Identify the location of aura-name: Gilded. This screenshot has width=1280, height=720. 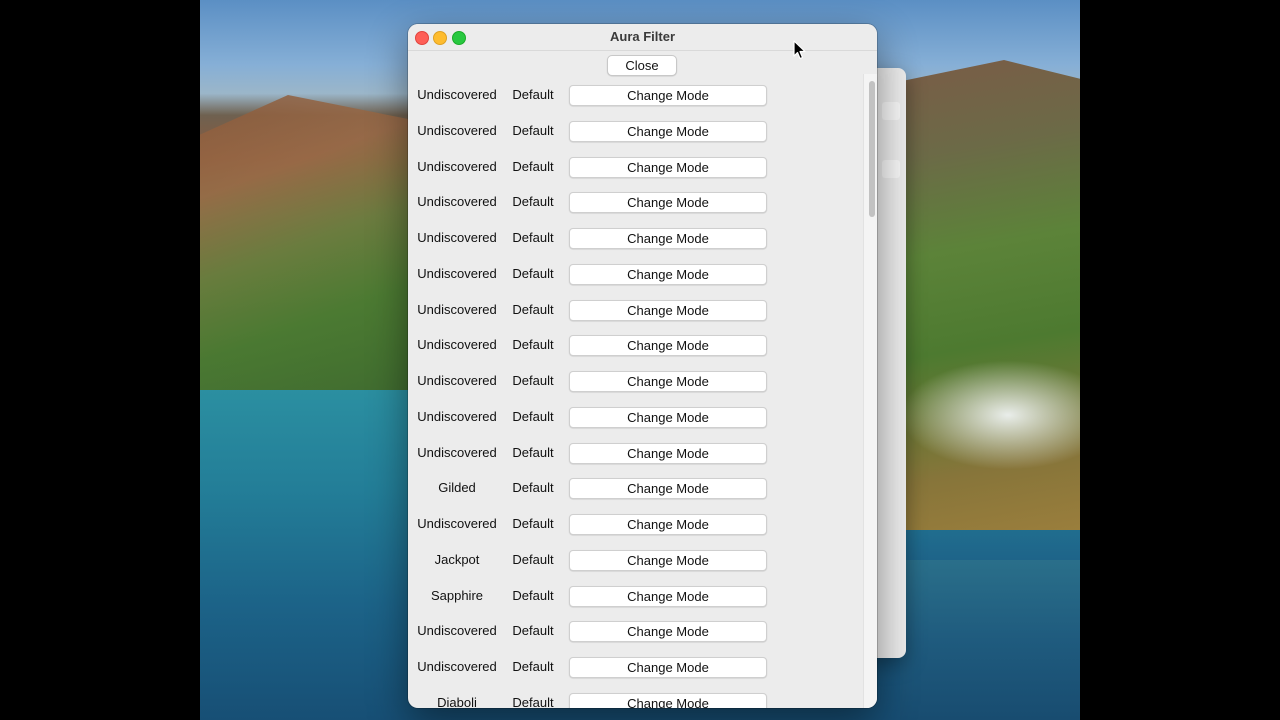
(457, 488).